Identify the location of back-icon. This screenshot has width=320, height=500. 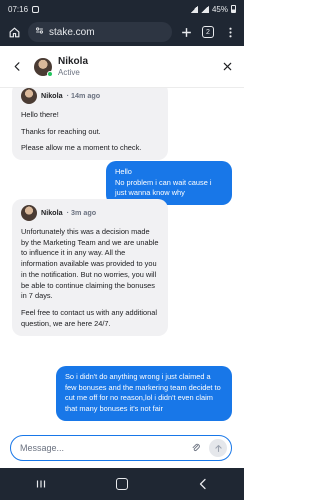
(203, 484).